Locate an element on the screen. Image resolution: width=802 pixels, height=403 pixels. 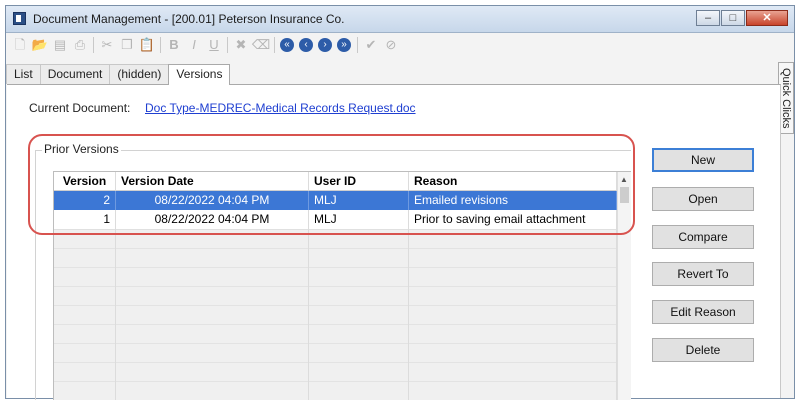
revert-to-button: Revert To is located at coordinates (703, 274).